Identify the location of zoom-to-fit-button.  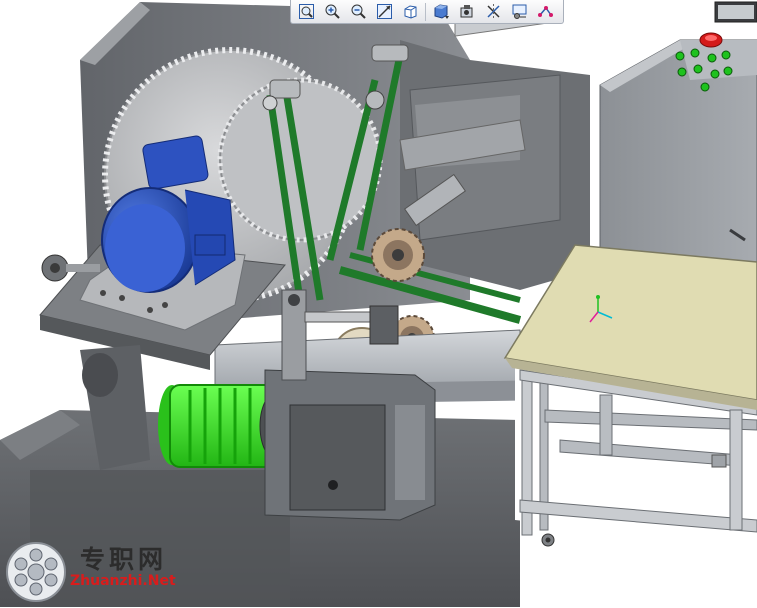
(306, 11).